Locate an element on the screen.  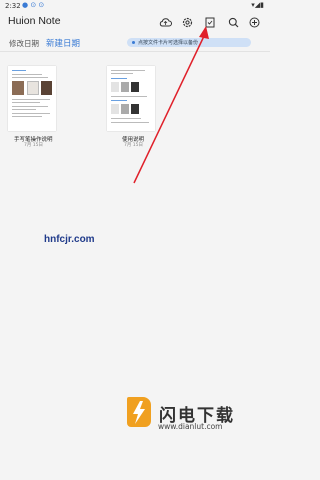
info-dot-icon is located at coordinates (133, 42).